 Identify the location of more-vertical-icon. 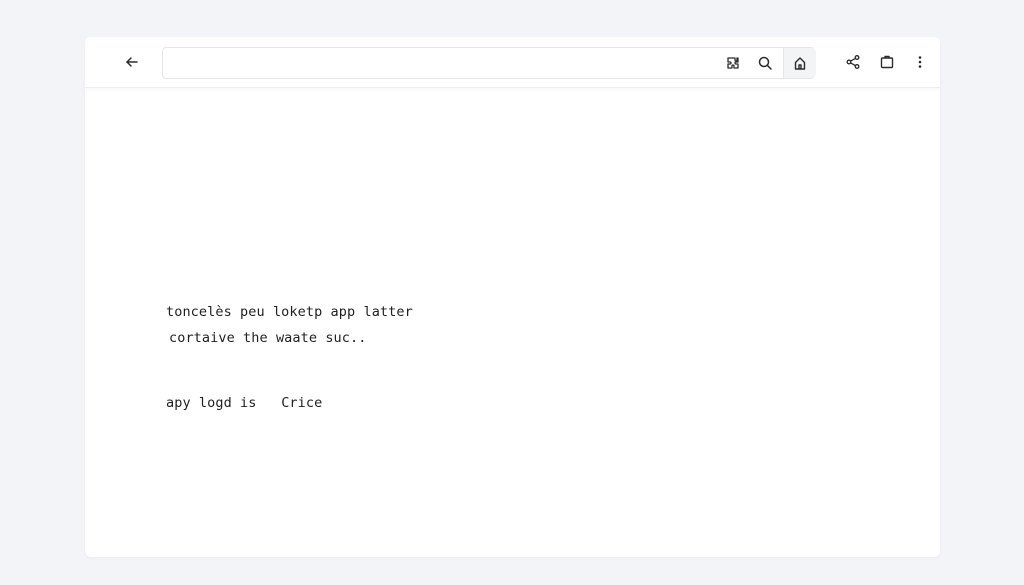
(920, 62).